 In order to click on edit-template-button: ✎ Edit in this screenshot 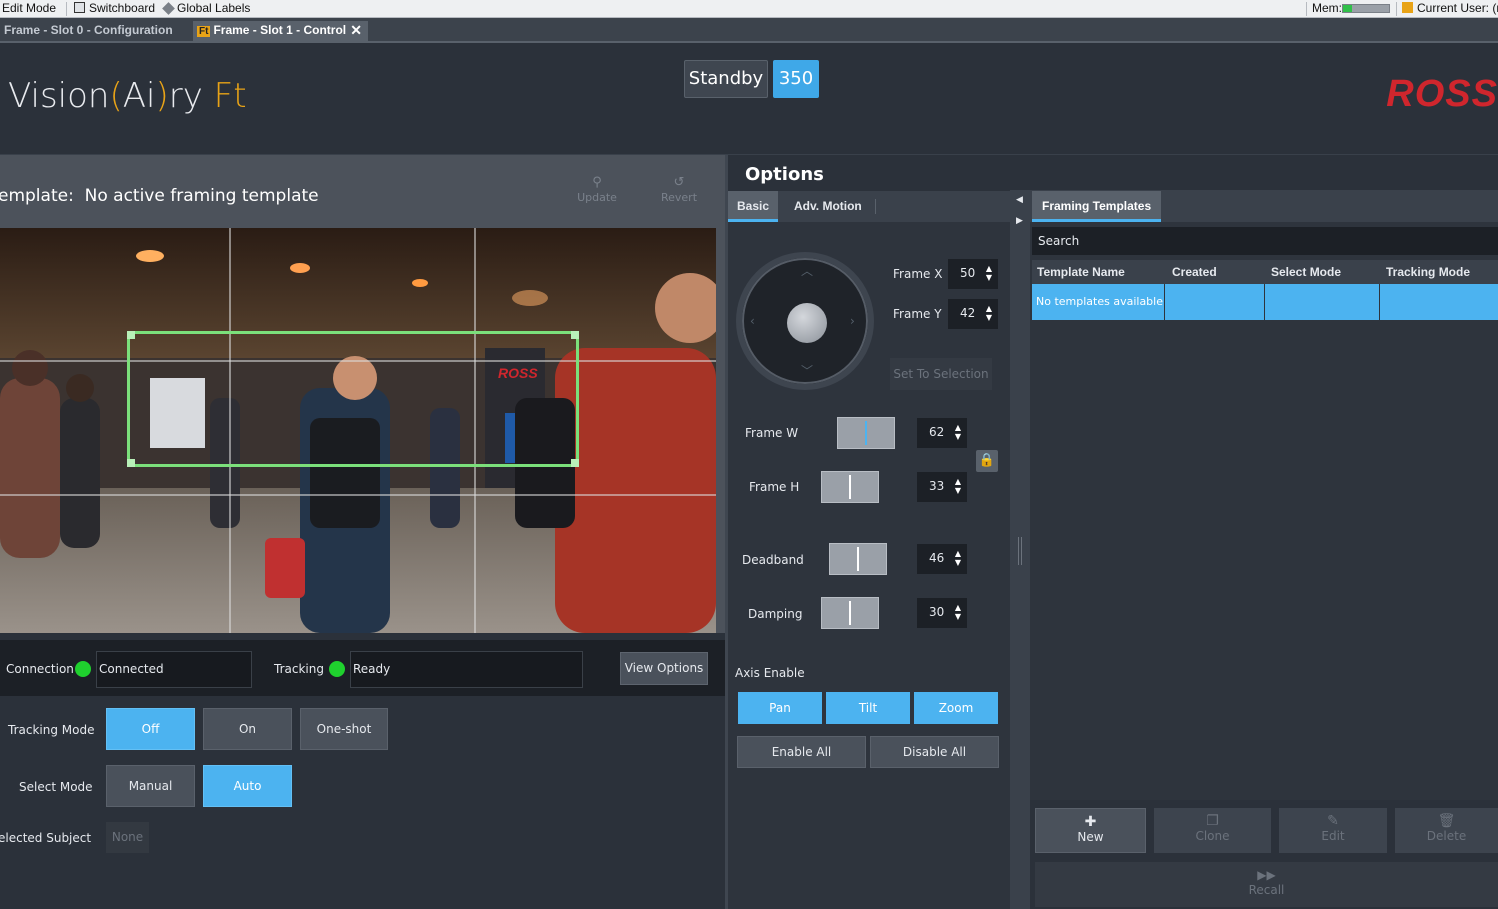, I will do `click(1333, 830)`.